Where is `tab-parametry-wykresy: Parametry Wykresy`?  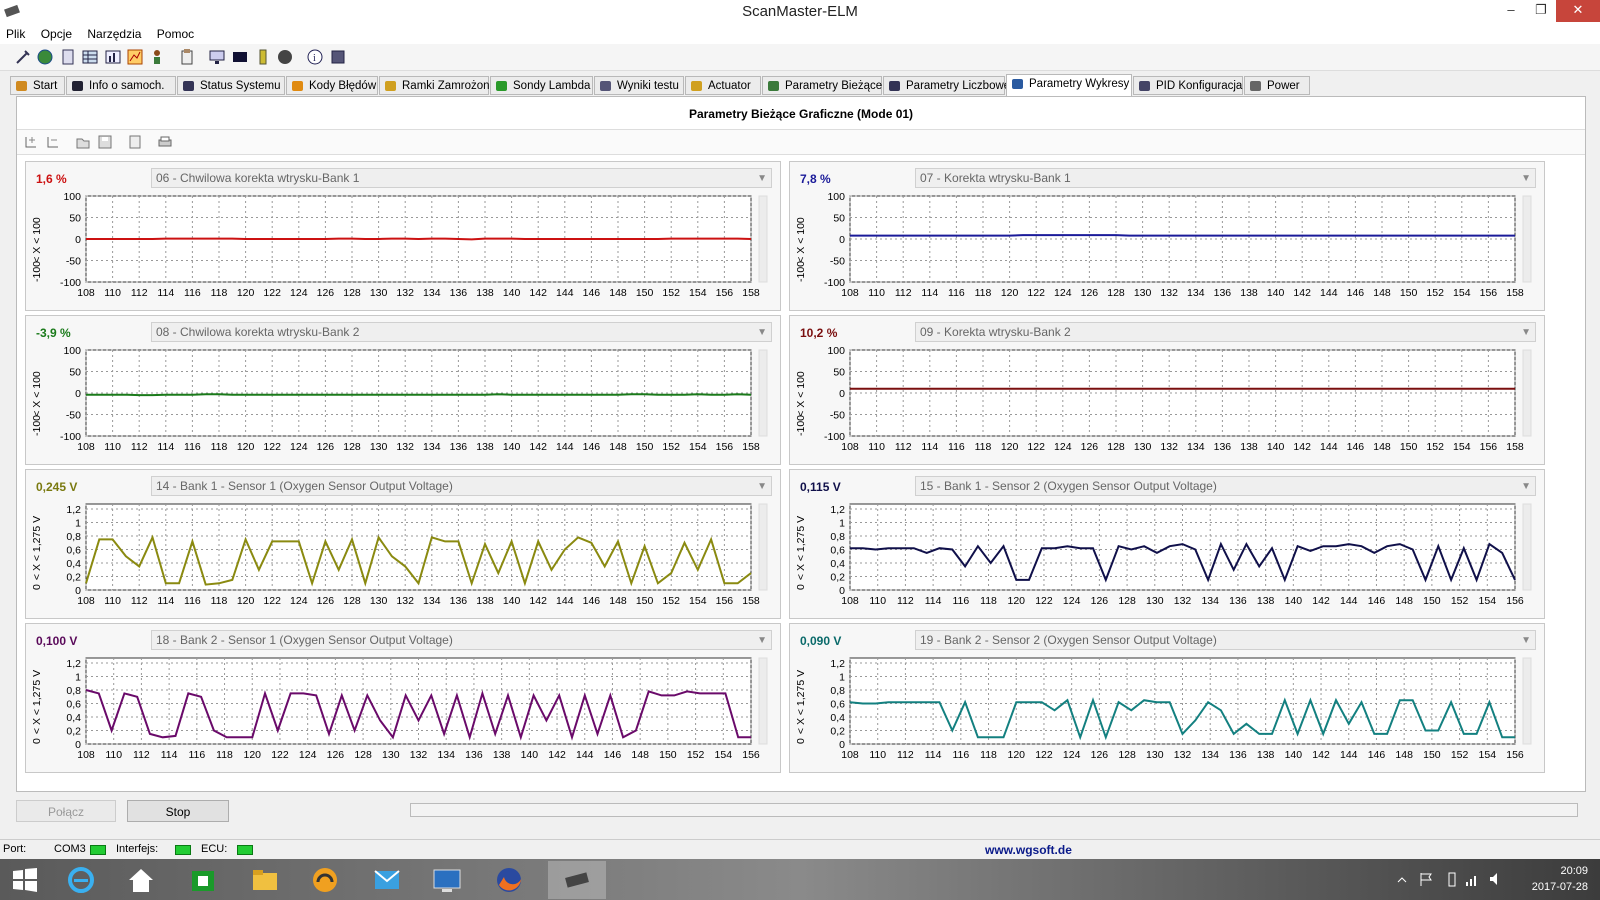 tab-parametry-wykresy: Parametry Wykresy is located at coordinates (1069, 85).